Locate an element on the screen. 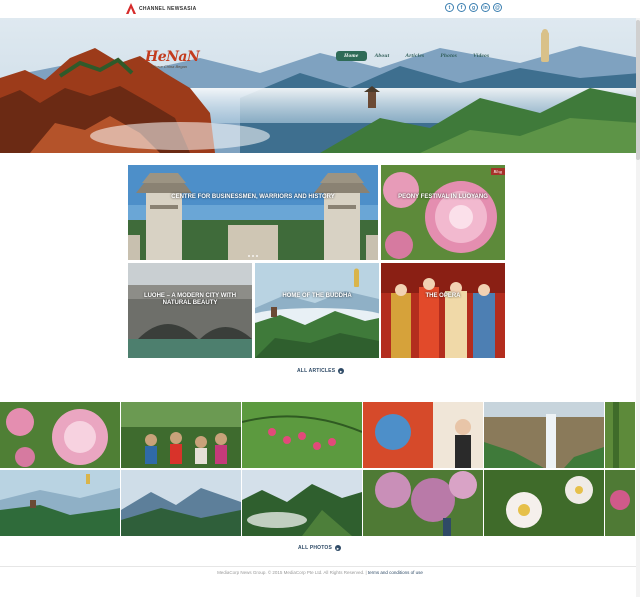 Image resolution: width=640 pixels, height=597 pixels. pink-flowers-image is located at coordinates (620, 503).